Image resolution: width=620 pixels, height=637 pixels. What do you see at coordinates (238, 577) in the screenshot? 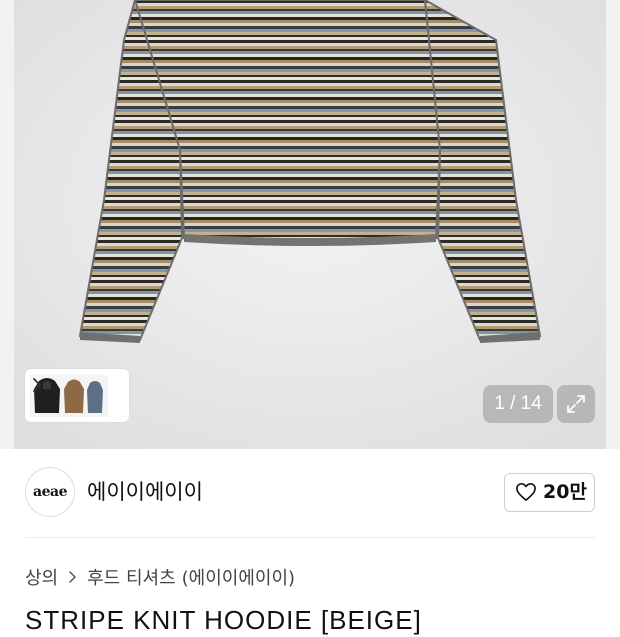
I see `breadcrumb-brand: (에이이에이이)` at bounding box center [238, 577].